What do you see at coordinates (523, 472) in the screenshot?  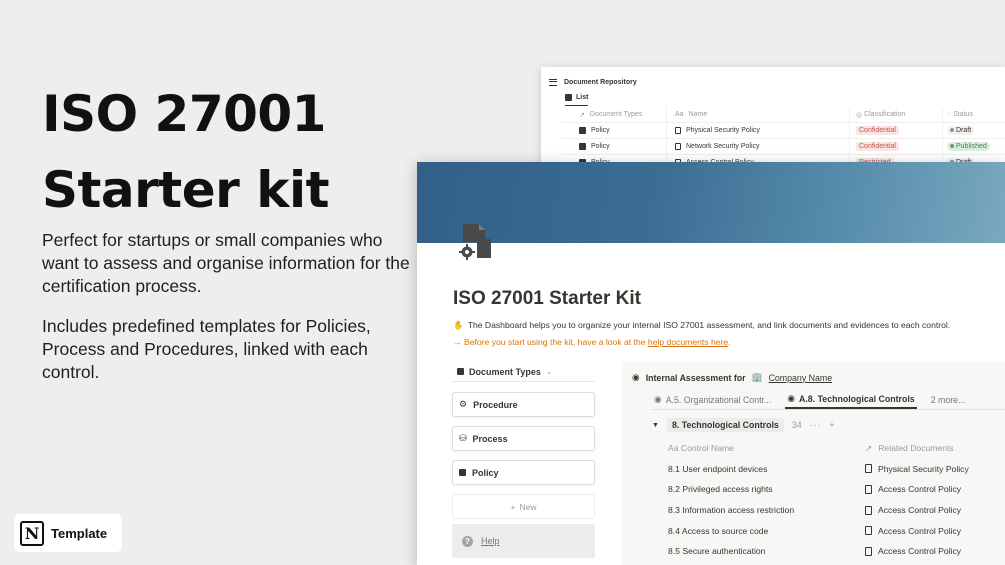 I see `card-policy: Policy` at bounding box center [523, 472].